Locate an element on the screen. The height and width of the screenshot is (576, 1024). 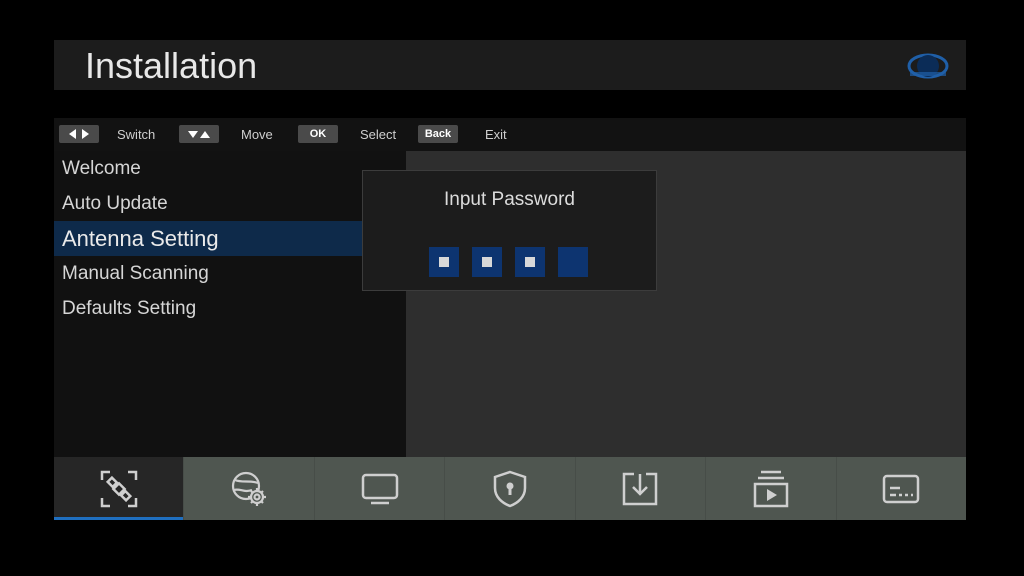
media-playlist-icon is located at coordinates (771, 488).